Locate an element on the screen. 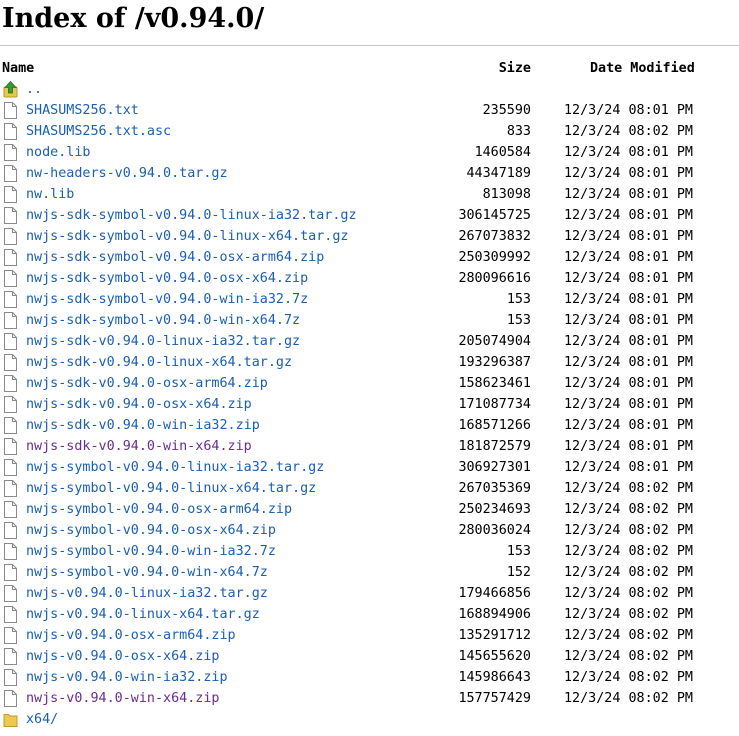 The width and height of the screenshot is (739, 736). file-row: nw.lib 813098 12/3/24 08:01 PM is located at coordinates (369, 194).